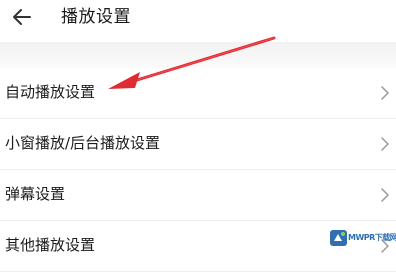 The image size is (396, 272). What do you see at coordinates (50, 245) in the screenshot?
I see `settings-item-label: 其他播放设置` at bounding box center [50, 245].